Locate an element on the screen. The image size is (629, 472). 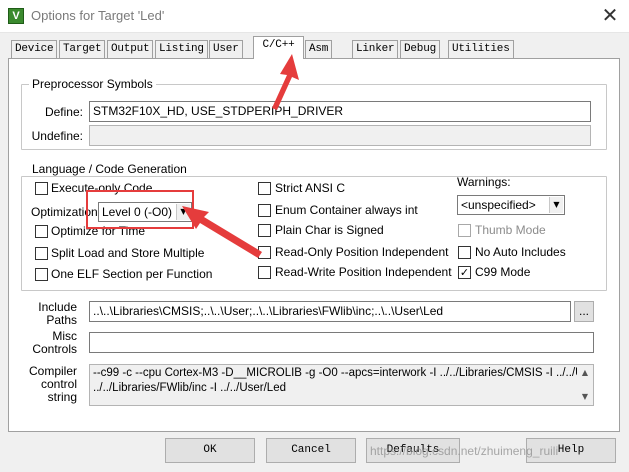
language-group-label: Language / Code Generation is located at coordinates (109, 169).